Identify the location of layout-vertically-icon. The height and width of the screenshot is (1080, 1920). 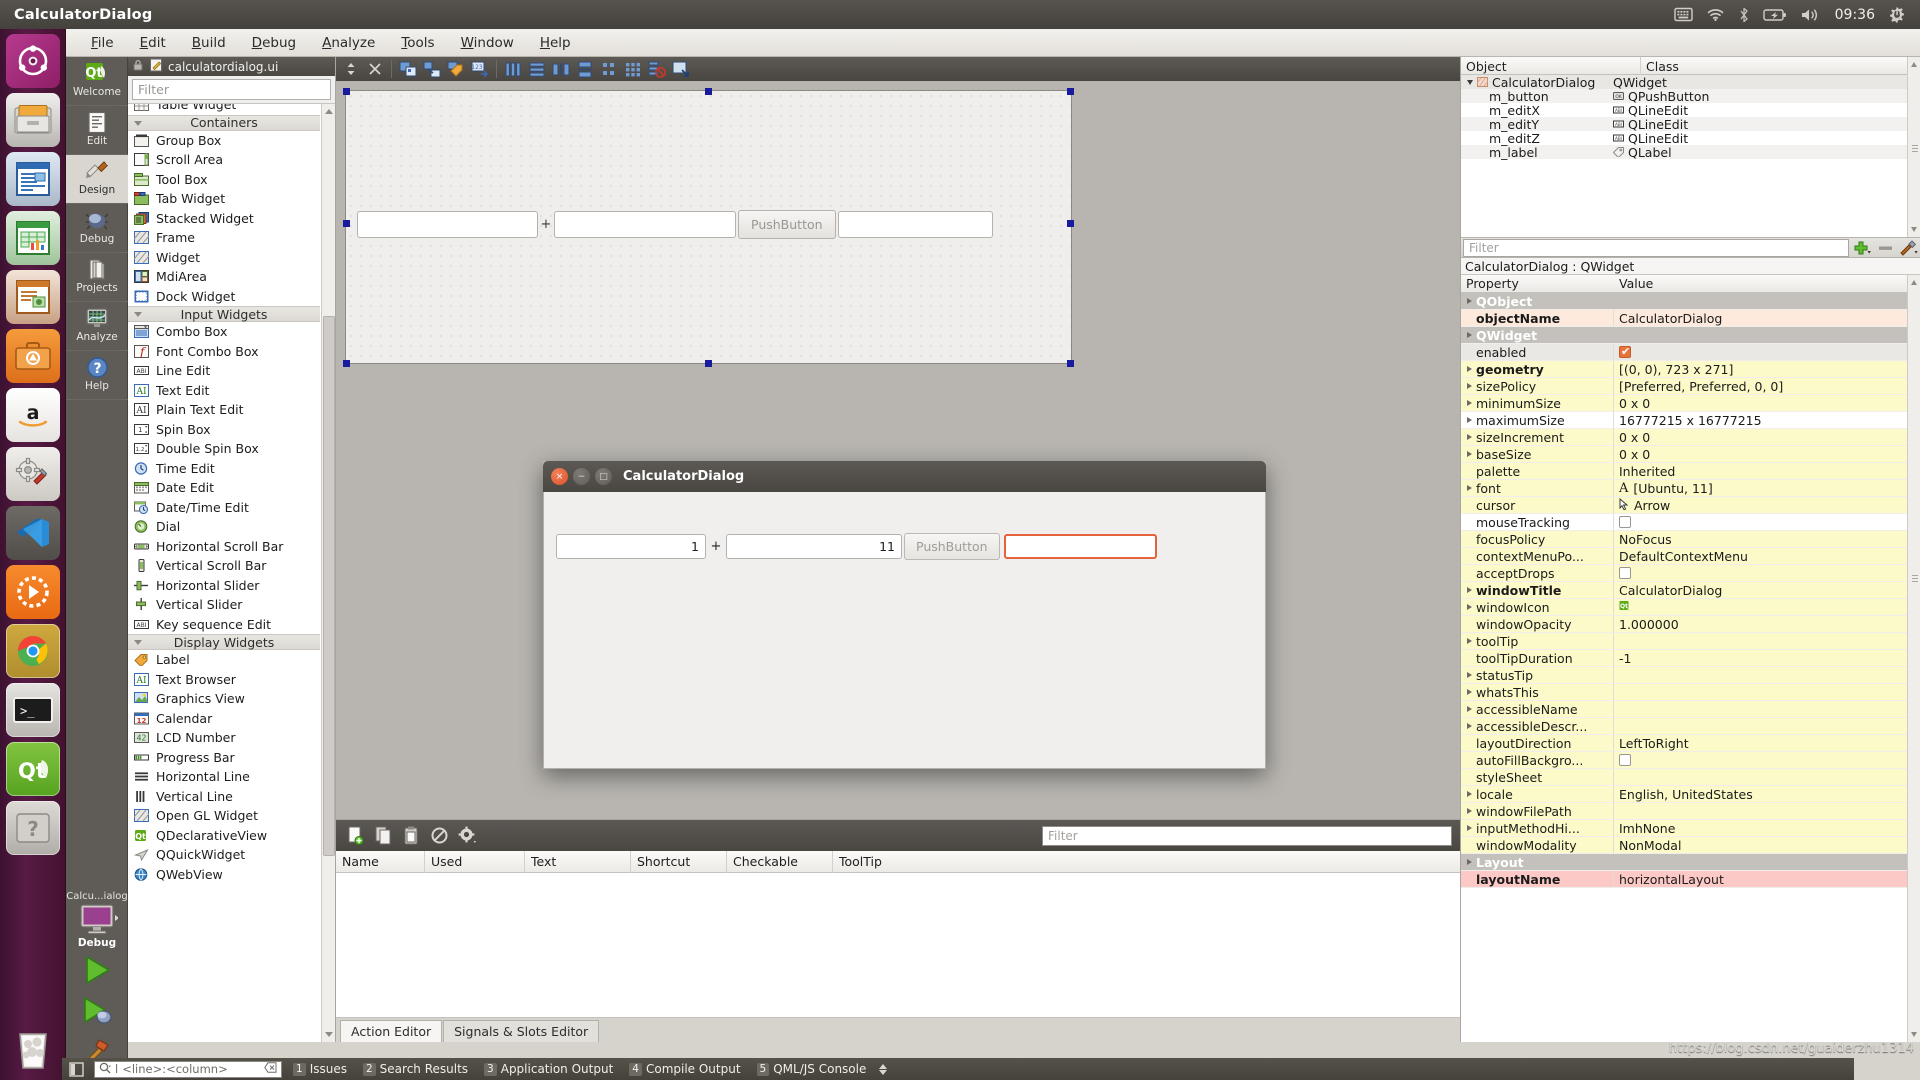
(537, 69).